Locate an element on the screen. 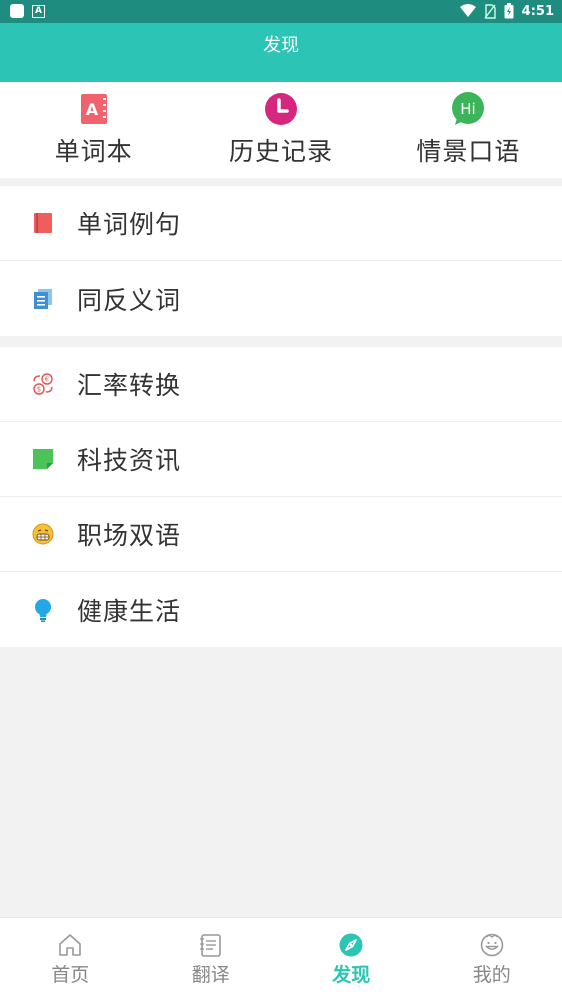 Image resolution: width=562 pixels, height=999 pixels. shortcut-label: 单词本 is located at coordinates (93, 151).